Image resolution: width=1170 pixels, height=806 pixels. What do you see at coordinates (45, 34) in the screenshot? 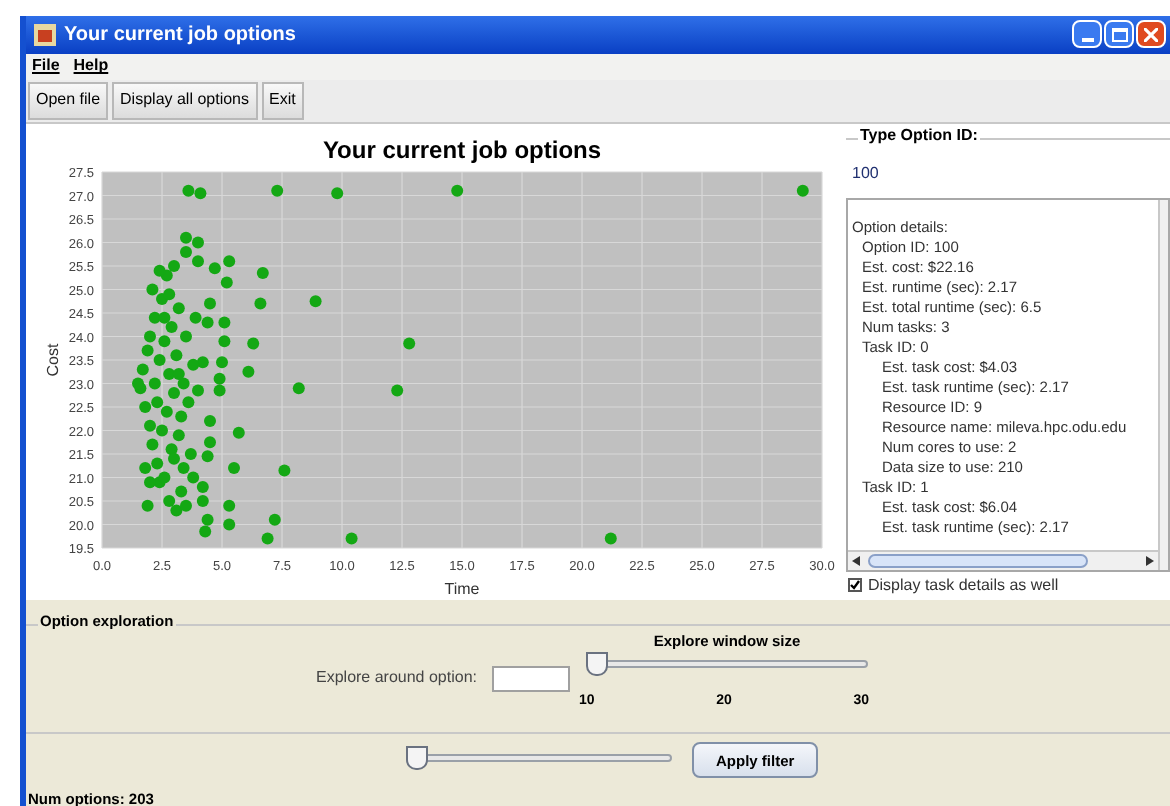
I see `app-icon` at bounding box center [45, 34].